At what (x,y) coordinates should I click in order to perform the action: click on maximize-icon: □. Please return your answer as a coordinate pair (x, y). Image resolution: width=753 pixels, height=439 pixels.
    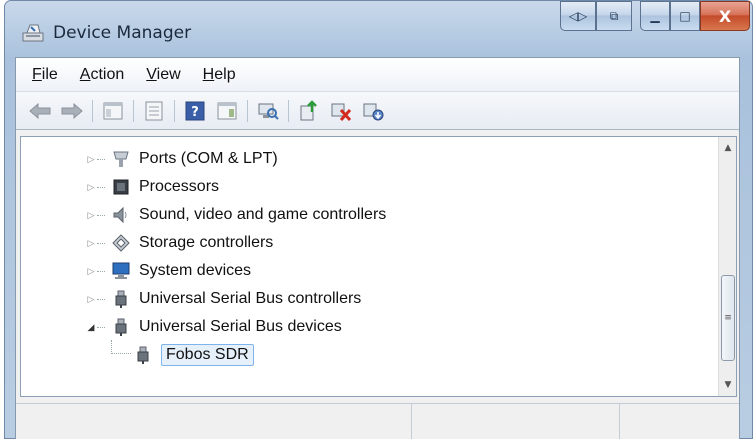
    Looking at the image, I should click on (685, 16).